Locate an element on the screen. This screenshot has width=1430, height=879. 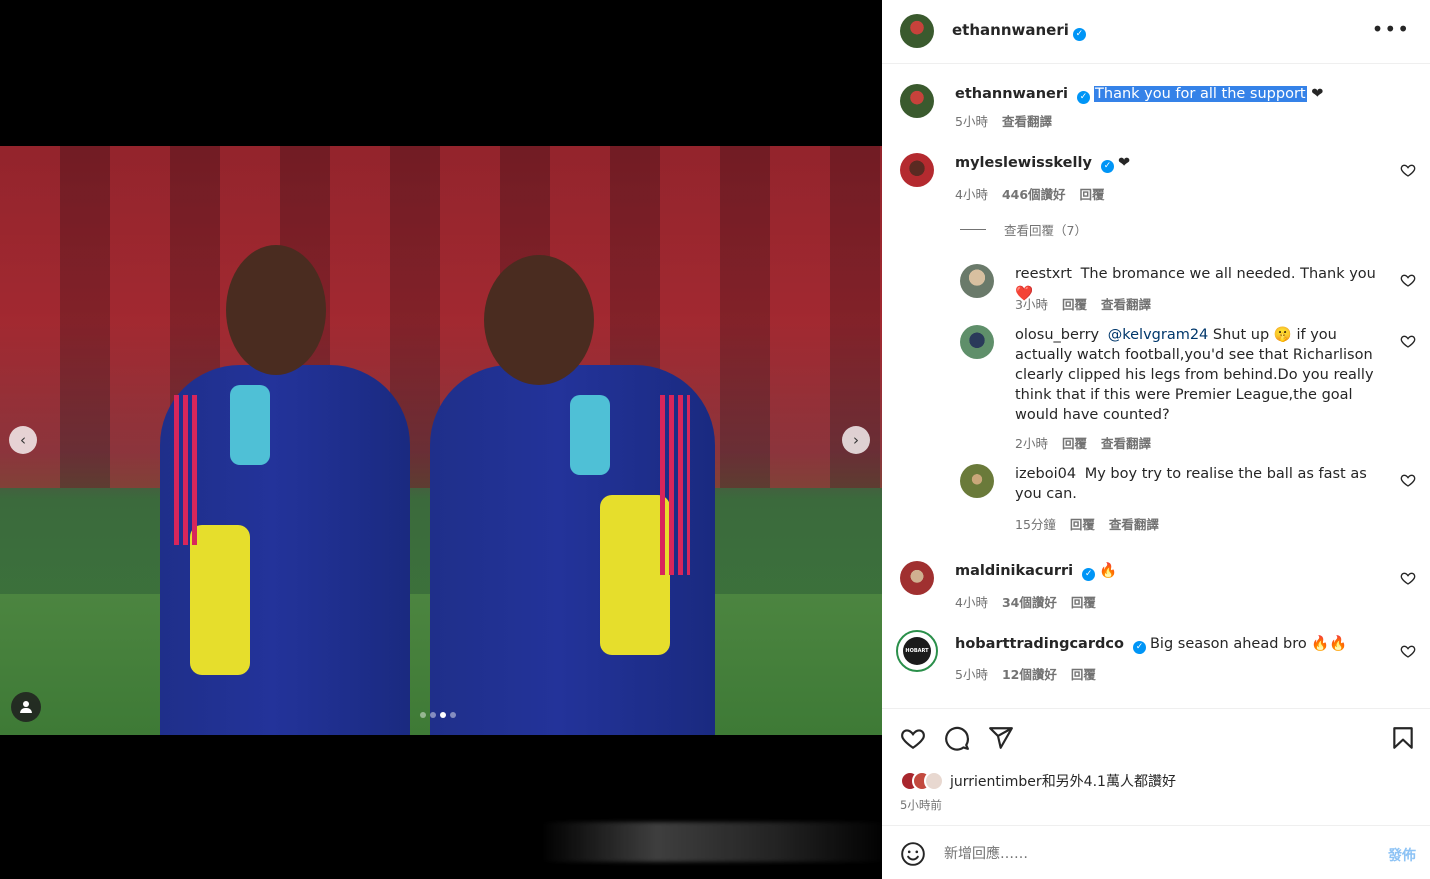
likes-count: 12個讚好 is located at coordinates (1029, 673).